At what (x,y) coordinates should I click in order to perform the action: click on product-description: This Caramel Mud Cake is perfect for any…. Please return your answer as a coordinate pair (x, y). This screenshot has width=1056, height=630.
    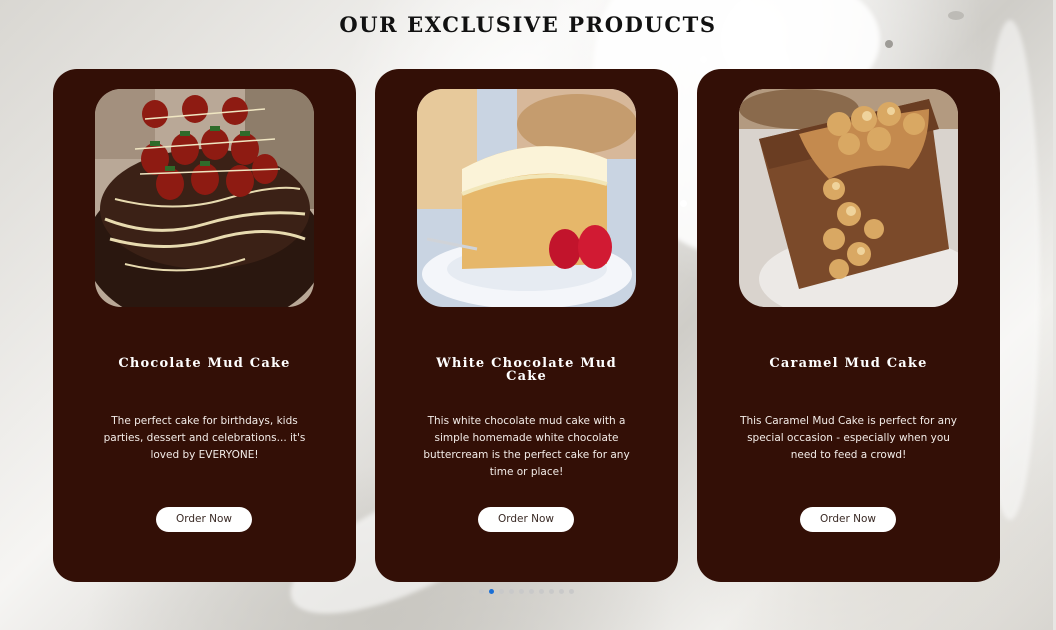
    Looking at the image, I should click on (848, 438).